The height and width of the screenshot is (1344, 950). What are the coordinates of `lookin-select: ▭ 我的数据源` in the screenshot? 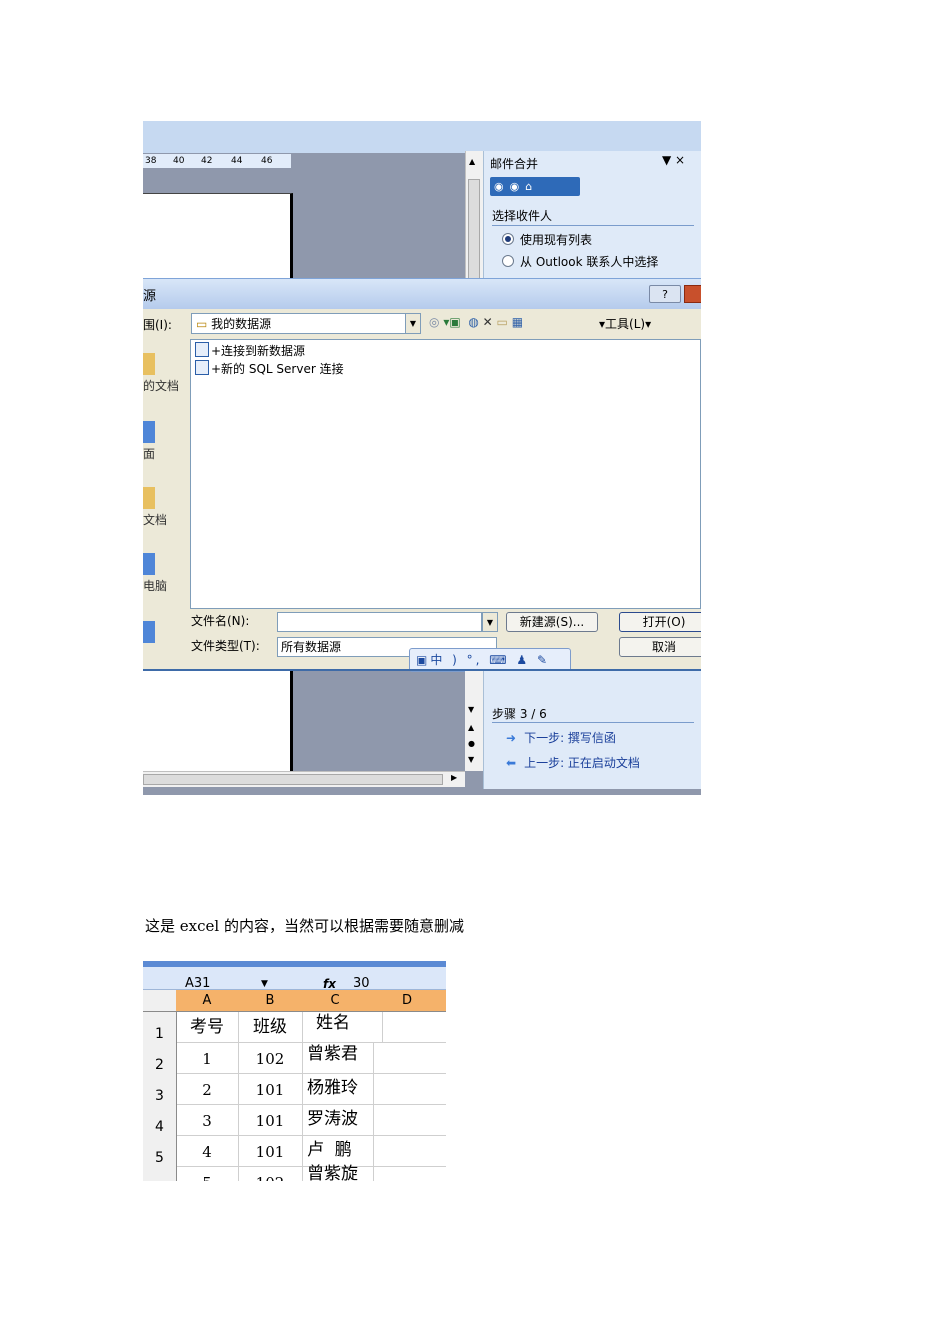 It's located at (306, 323).